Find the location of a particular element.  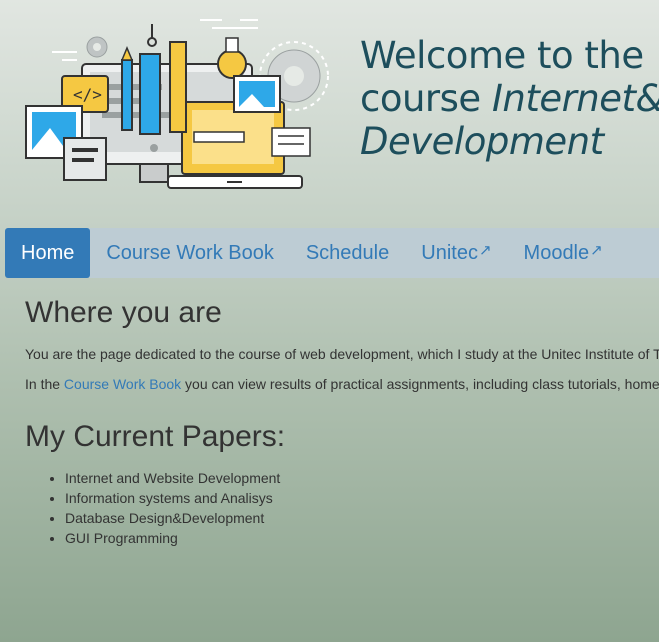

nav-item-moodle: Moodle ↗ is located at coordinates (563, 253).